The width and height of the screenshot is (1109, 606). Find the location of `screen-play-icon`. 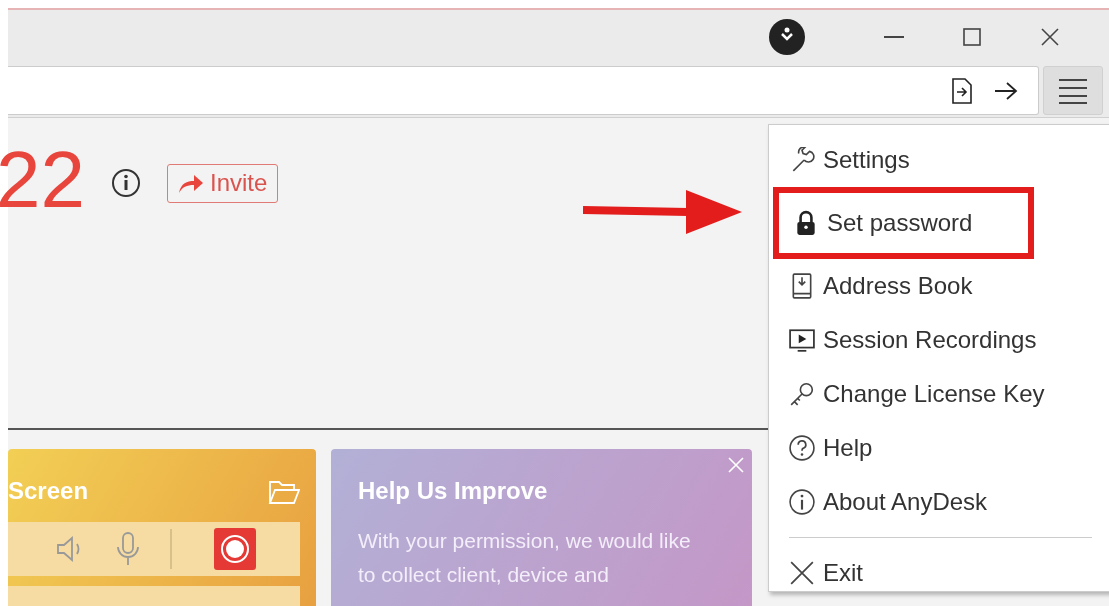

screen-play-icon is located at coordinates (802, 340).